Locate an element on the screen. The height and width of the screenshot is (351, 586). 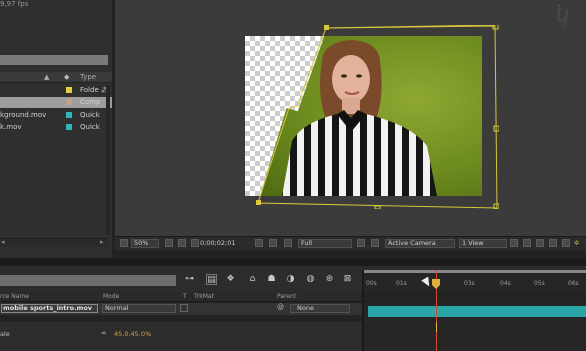
timeline-icon is located at coordinates (540, 243).